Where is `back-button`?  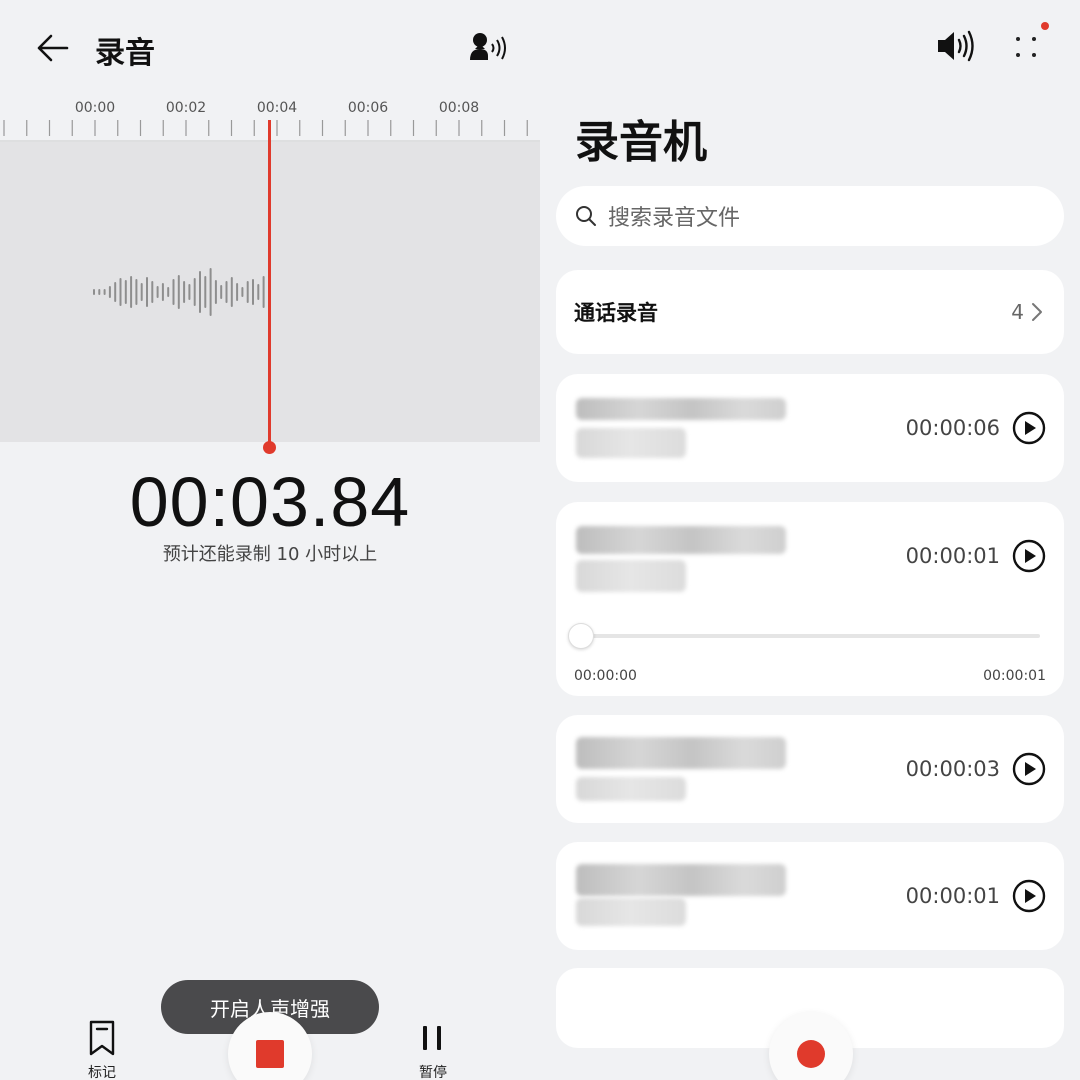 back-button is located at coordinates (52, 48).